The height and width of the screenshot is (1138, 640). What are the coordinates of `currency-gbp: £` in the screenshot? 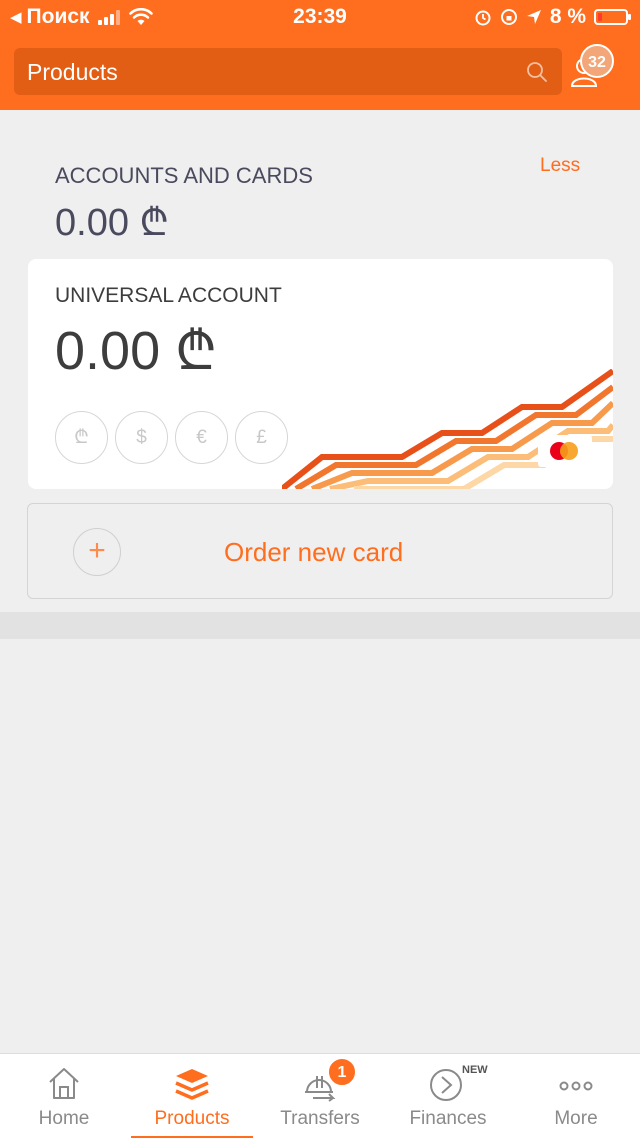 It's located at (261, 437).